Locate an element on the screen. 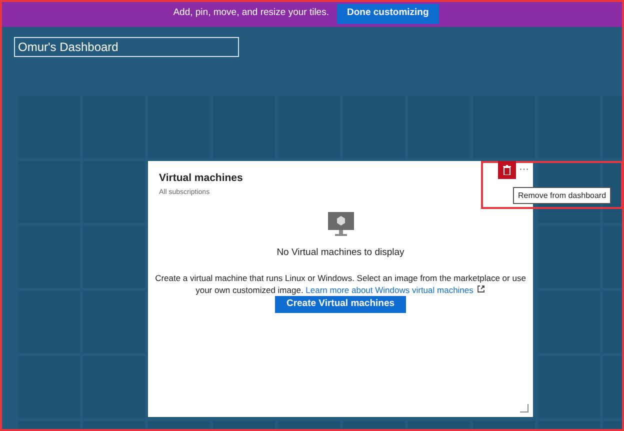 The width and height of the screenshot is (624, 431). dashboard-title-field: Omur's Dashboard is located at coordinates (126, 47).